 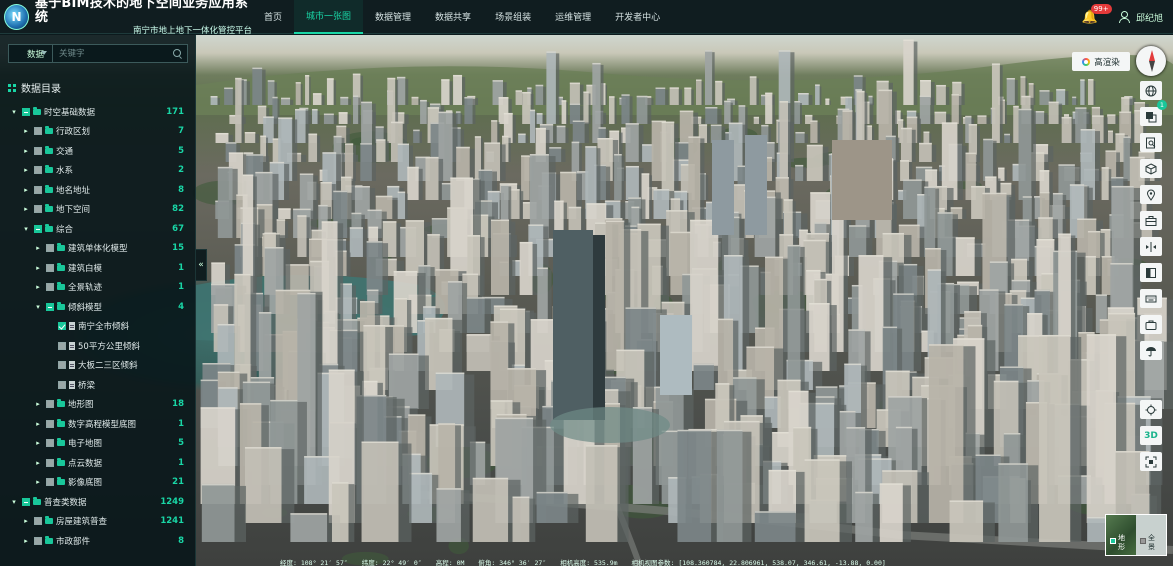 What do you see at coordinates (1151, 194) in the screenshot?
I see `location-tool-button` at bounding box center [1151, 194].